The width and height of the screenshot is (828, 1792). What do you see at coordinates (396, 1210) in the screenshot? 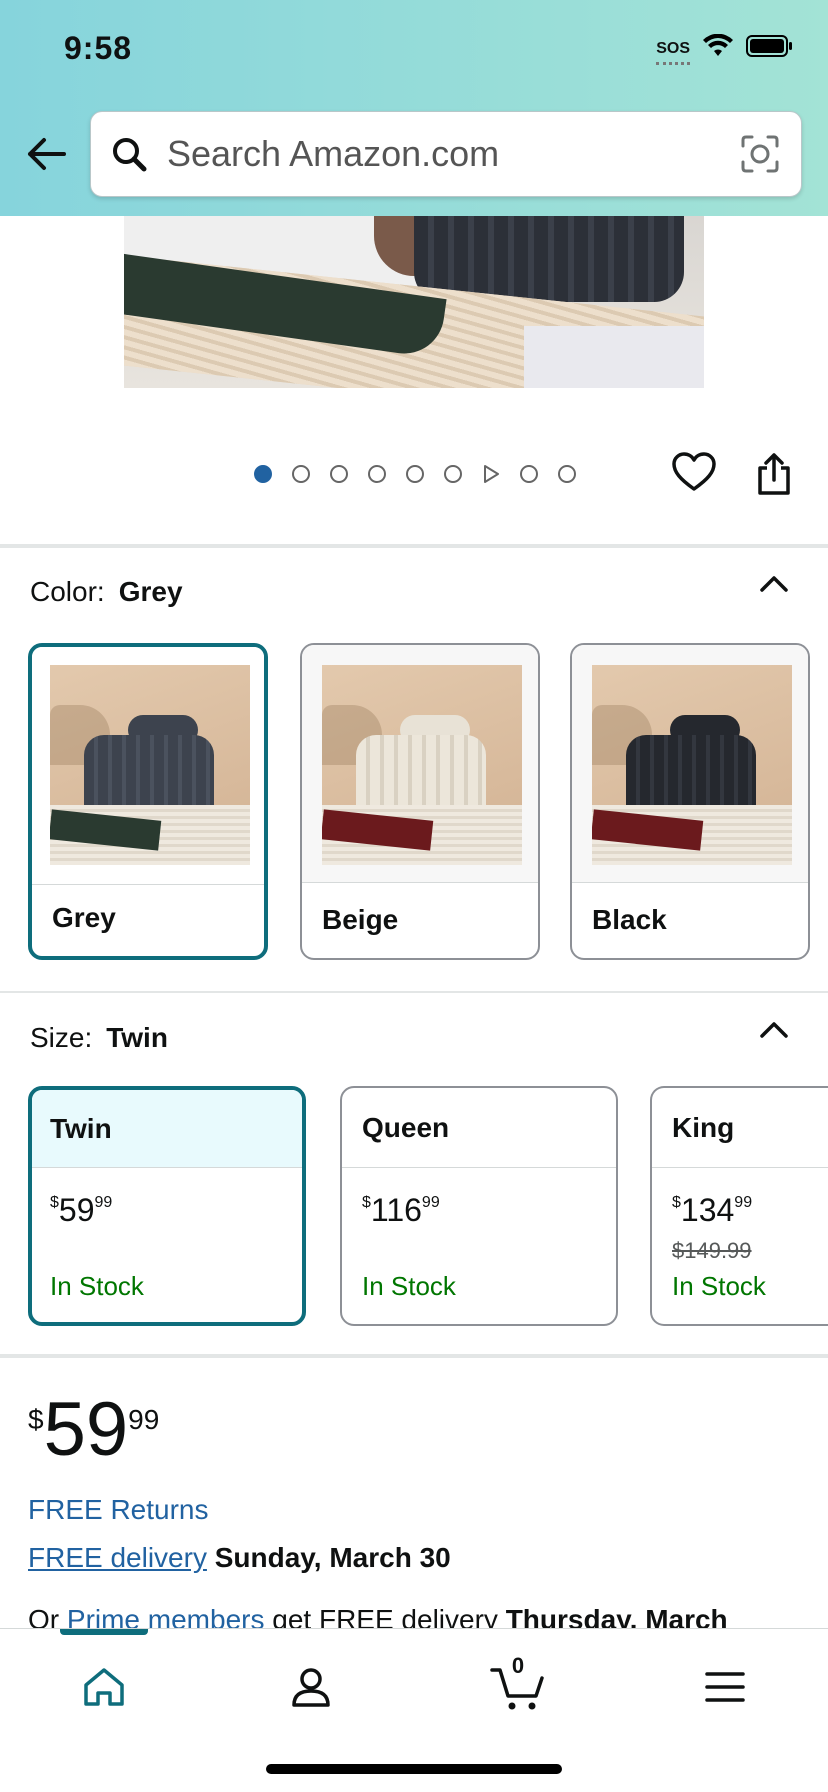
I see `price-whole: 116` at bounding box center [396, 1210].